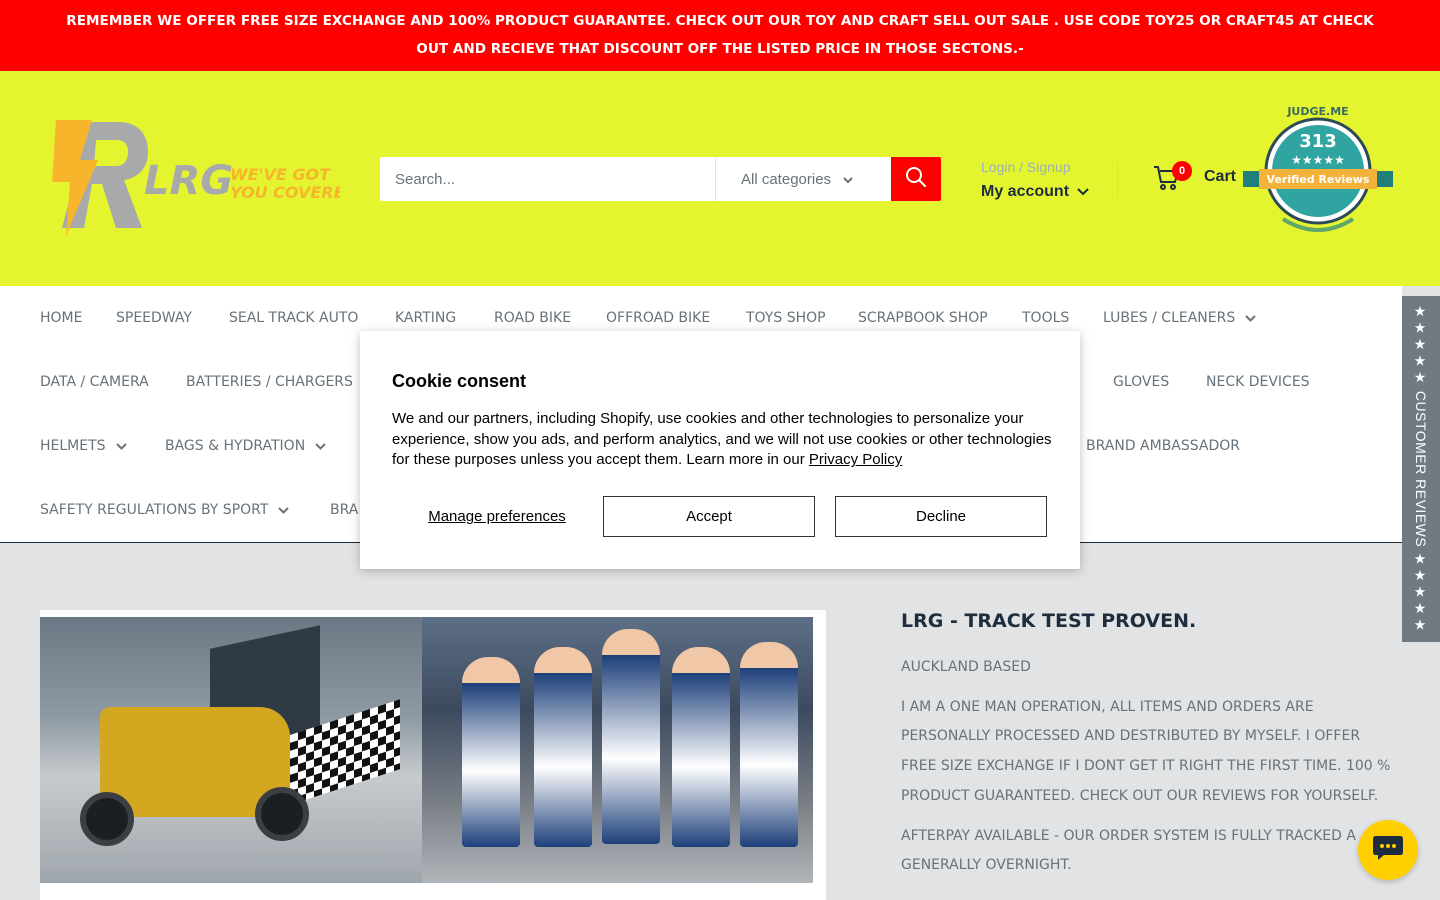 The image size is (1440, 900). I want to click on site-logo: LRG WE'VE GOT YOU COVERED, so click(190, 179).